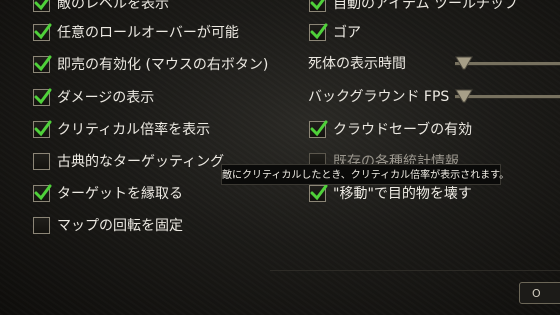 The width and height of the screenshot is (560, 315). I want to click on option-label: 即売の有効化 (マウスの右ボタン), so click(163, 65).